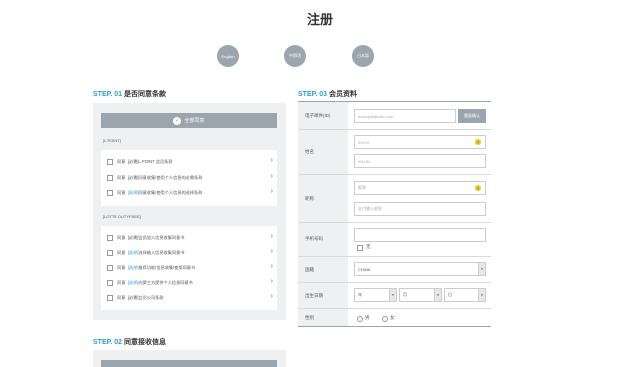 The image size is (640, 367). What do you see at coordinates (385, 319) in the screenshot?
I see `gender-female-radio` at bounding box center [385, 319].